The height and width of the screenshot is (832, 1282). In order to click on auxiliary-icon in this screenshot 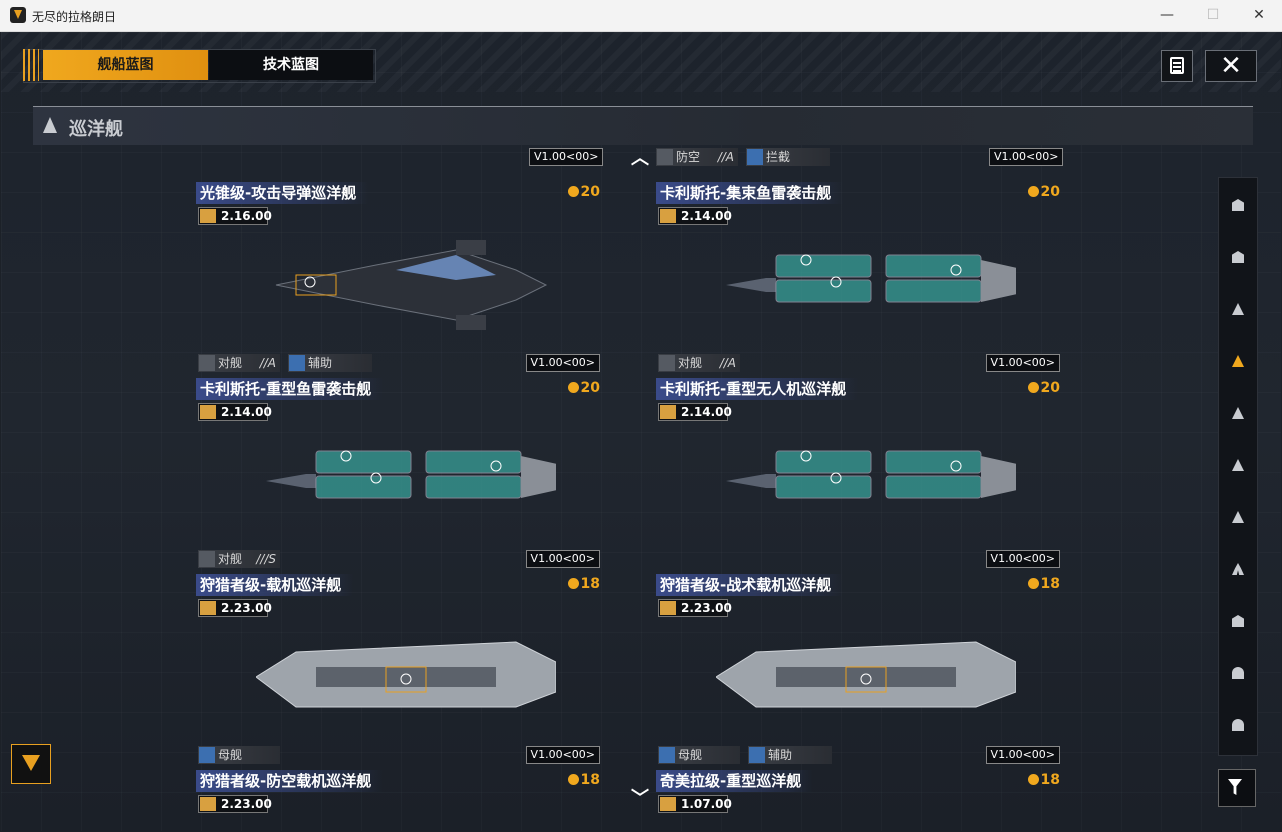, I will do `click(1238, 673)`.